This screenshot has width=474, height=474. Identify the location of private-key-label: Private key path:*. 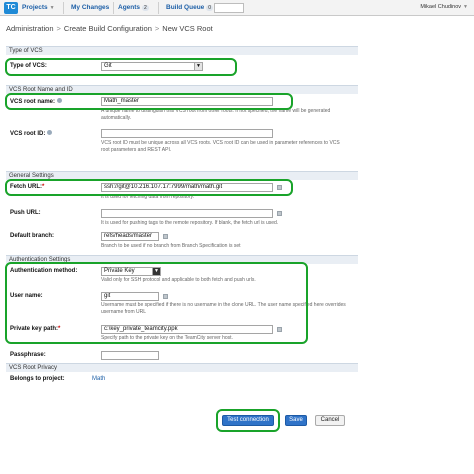
(35, 329).